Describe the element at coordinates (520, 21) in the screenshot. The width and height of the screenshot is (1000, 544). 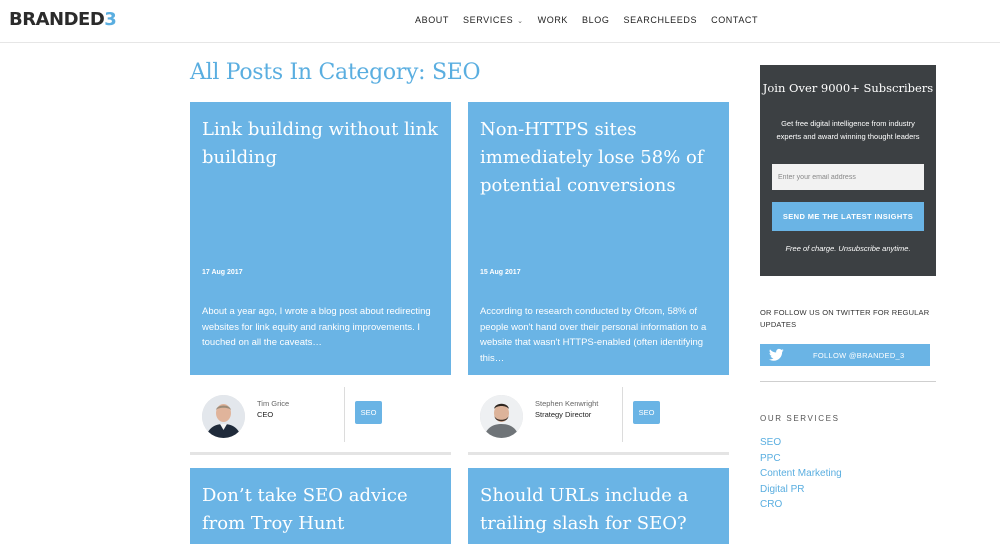
I see `chevron-down-icon: ⌄` at that location.